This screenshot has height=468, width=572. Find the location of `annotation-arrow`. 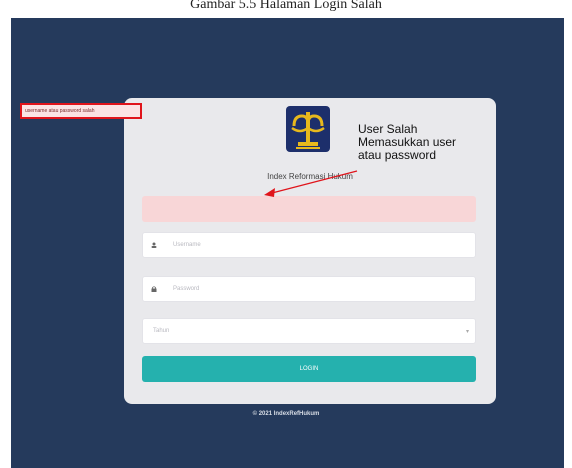

annotation-arrow is located at coordinates (311, 183).